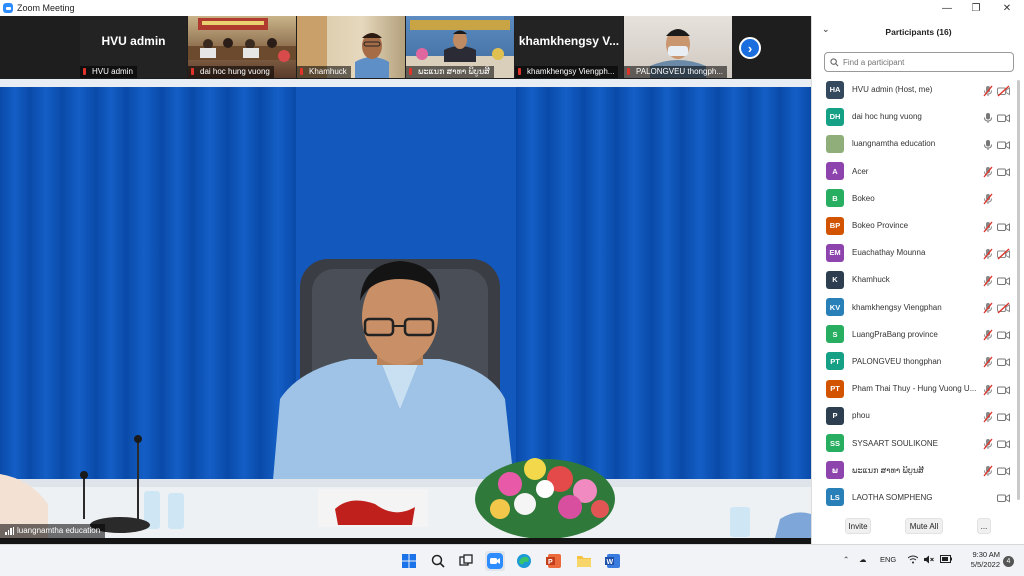  I want to click on windows-start-icon, so click(409, 561).